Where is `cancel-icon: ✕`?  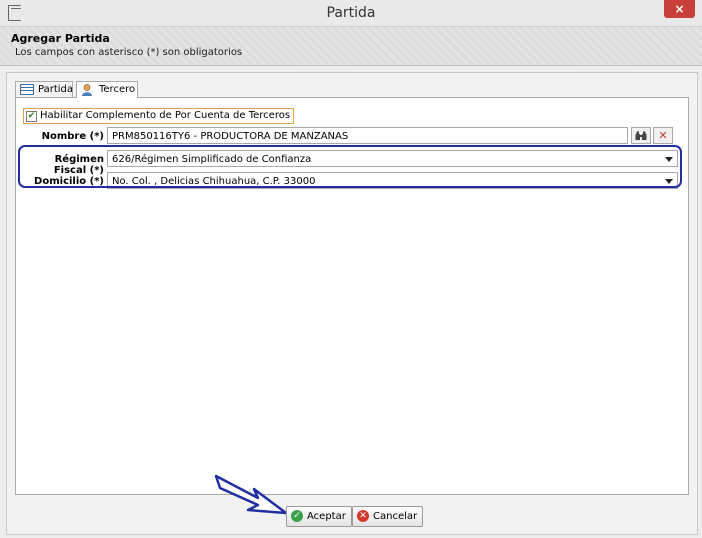
cancel-icon: ✕ is located at coordinates (363, 516).